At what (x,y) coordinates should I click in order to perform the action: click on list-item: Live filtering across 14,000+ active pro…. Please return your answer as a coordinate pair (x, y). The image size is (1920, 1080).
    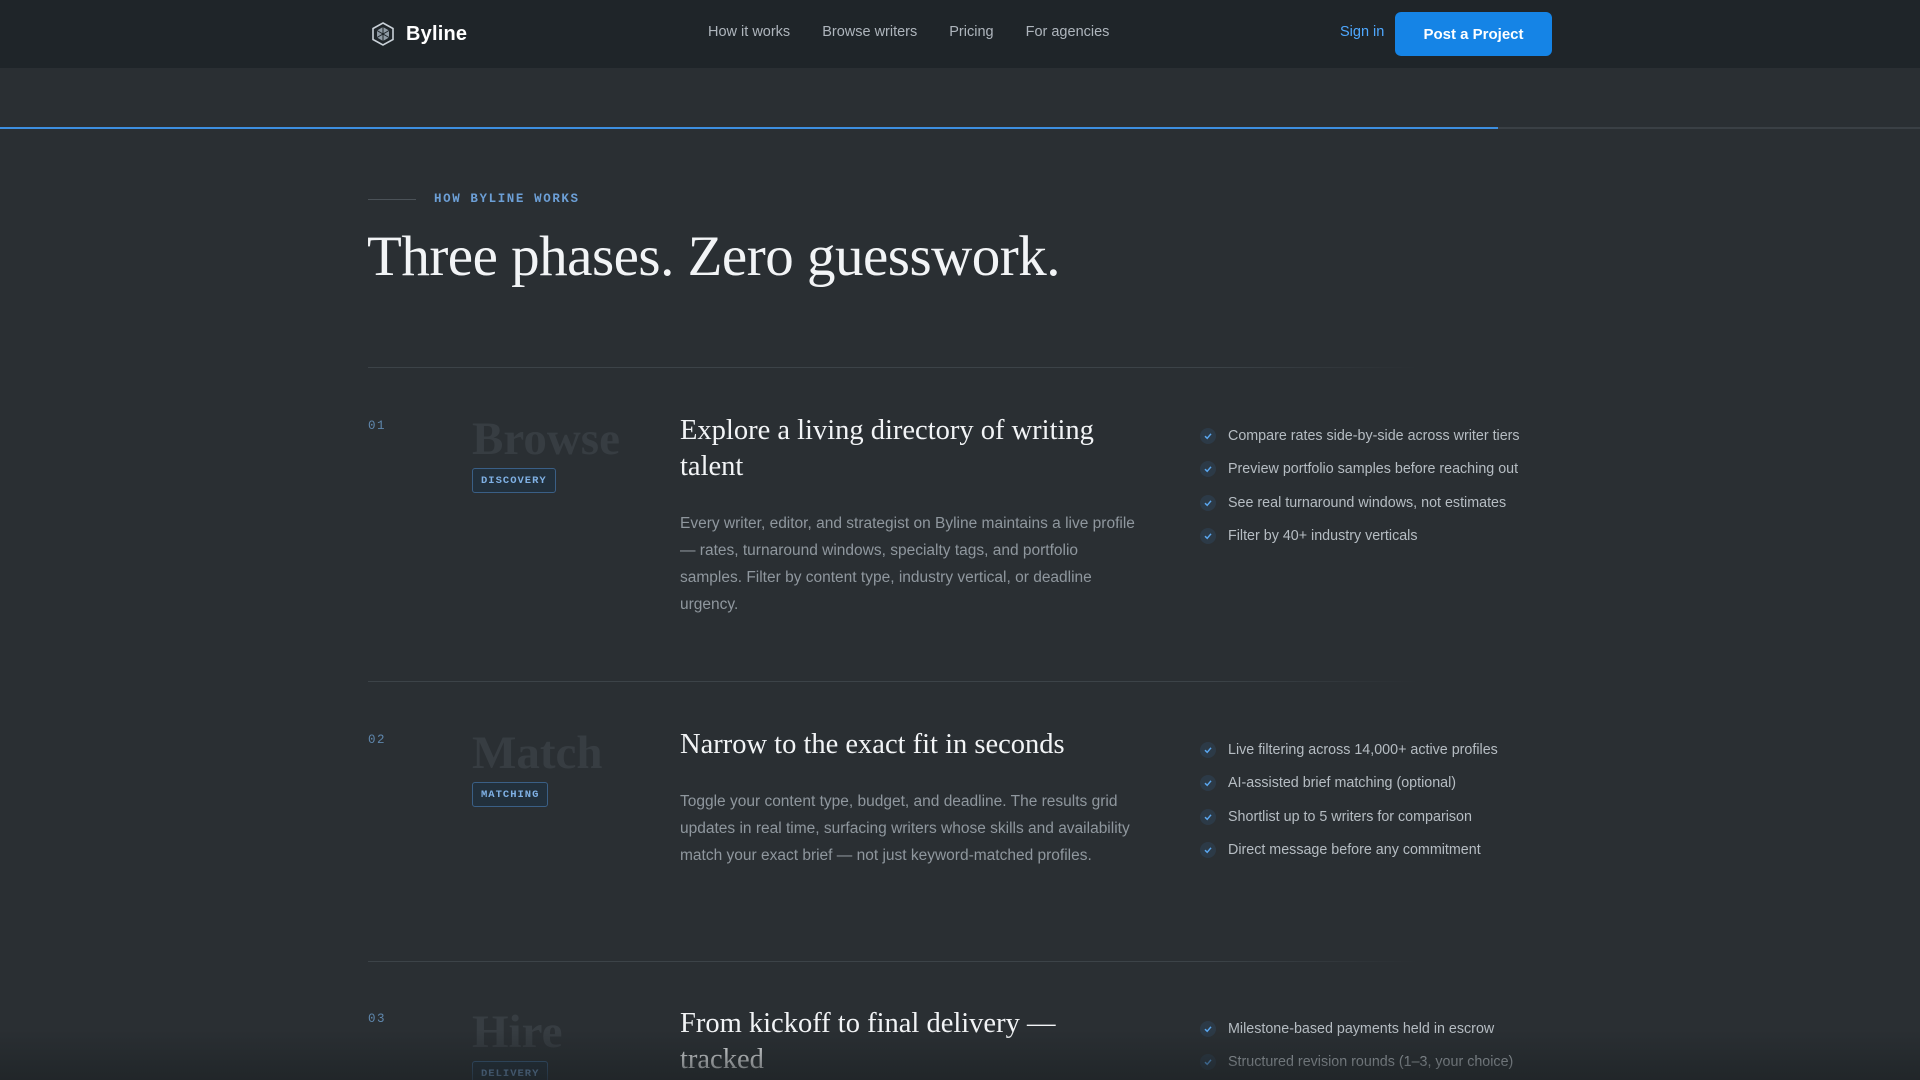
    Looking at the image, I should click on (1349, 750).